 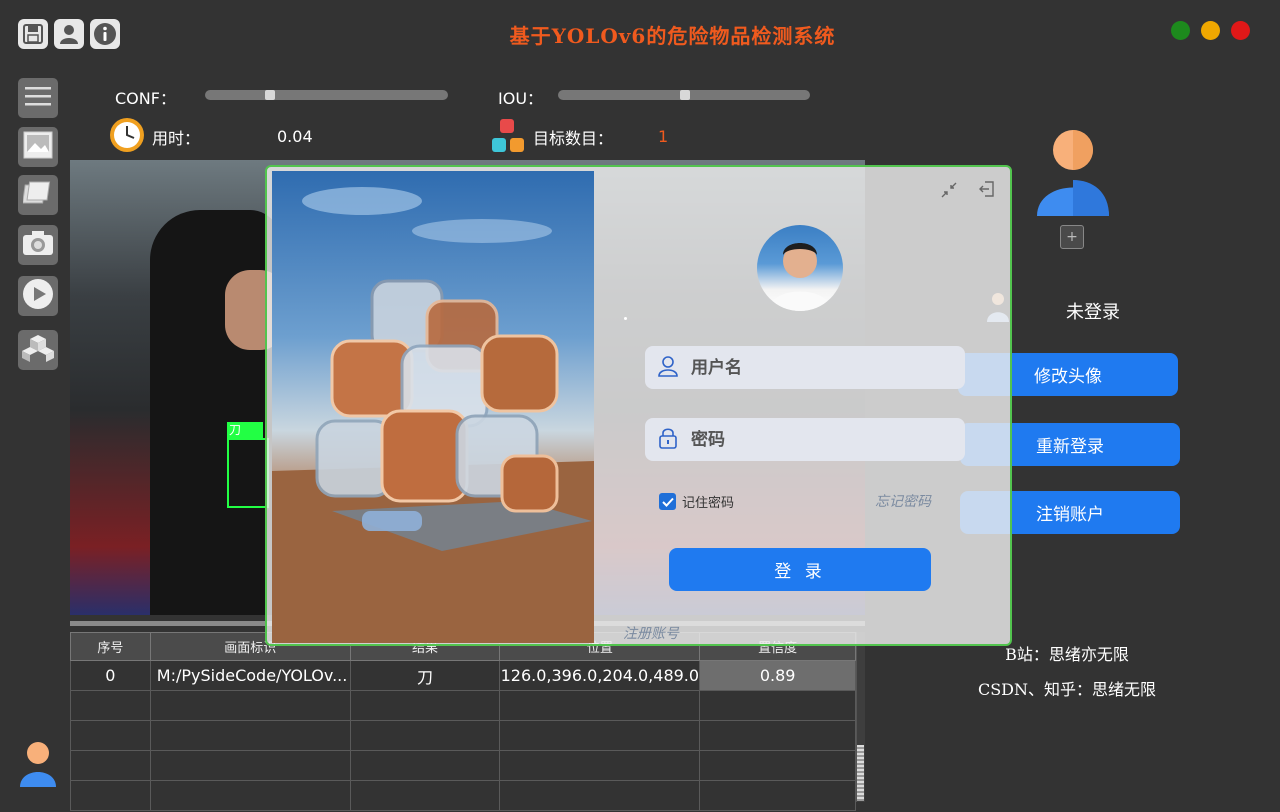 What do you see at coordinates (1093, 312) in the screenshot?
I see `login-status: 未登录` at bounding box center [1093, 312].